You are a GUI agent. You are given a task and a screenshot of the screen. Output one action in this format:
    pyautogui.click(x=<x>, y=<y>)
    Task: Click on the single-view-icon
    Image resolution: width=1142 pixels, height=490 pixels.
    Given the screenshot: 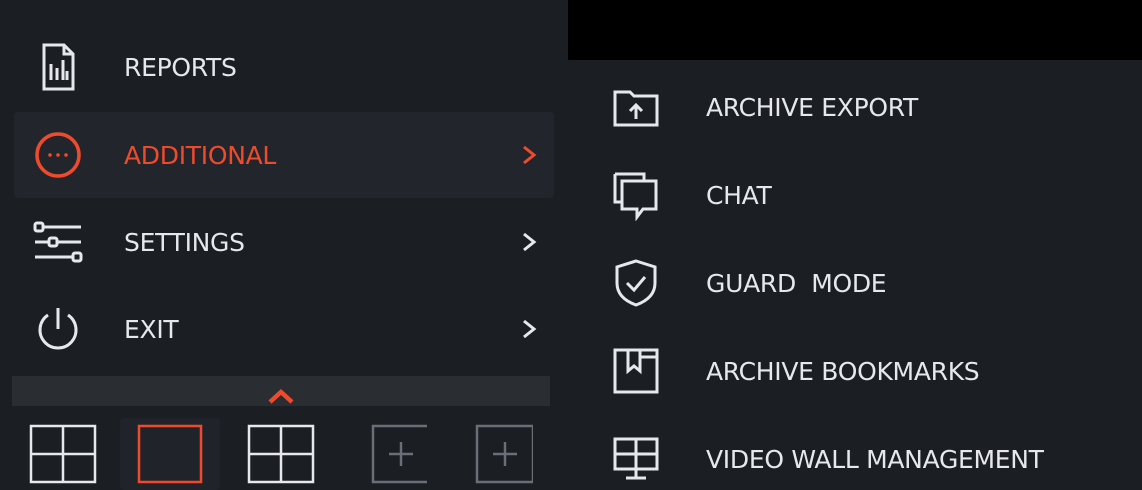 What is the action you would take?
    pyautogui.click(x=170, y=453)
    